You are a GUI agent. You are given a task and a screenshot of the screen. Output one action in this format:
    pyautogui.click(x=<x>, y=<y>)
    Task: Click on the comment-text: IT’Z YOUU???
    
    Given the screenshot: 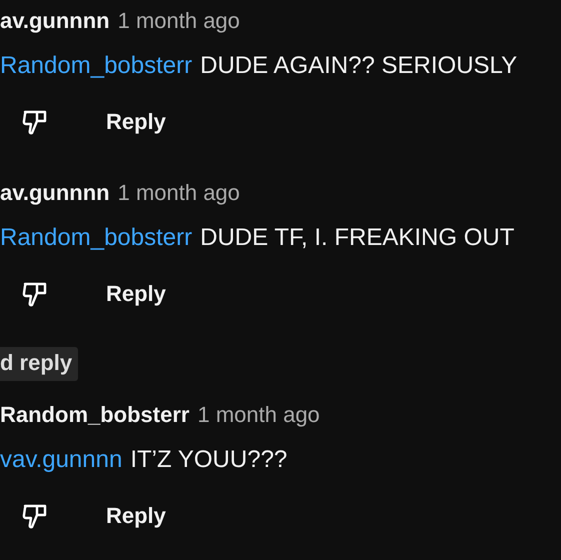 What is the action you would take?
    pyautogui.click(x=209, y=460)
    